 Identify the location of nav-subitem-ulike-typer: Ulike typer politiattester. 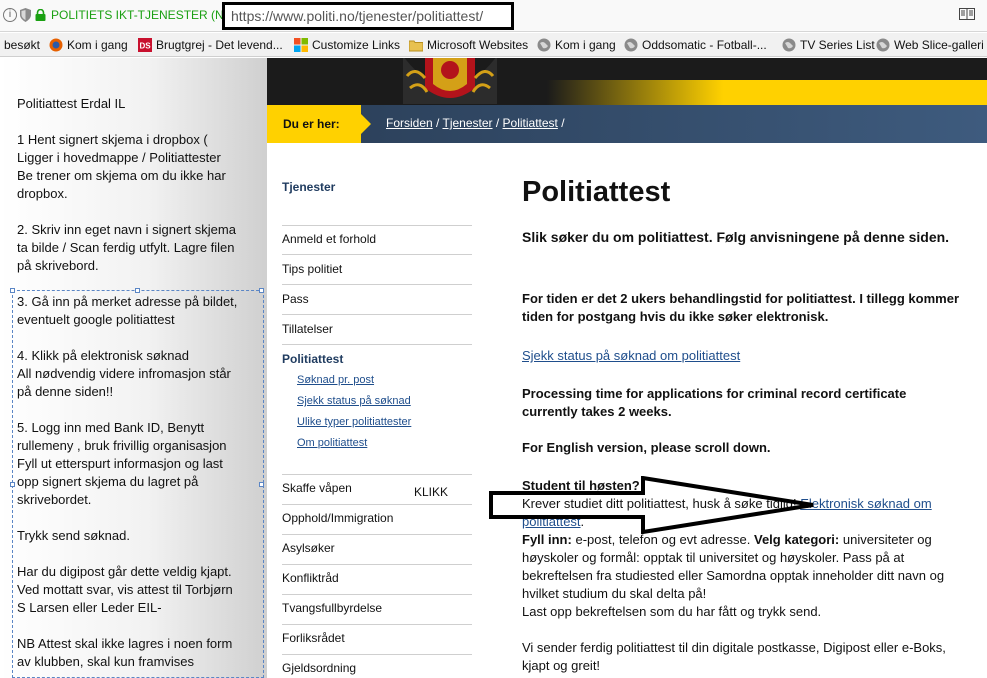
(354, 422).